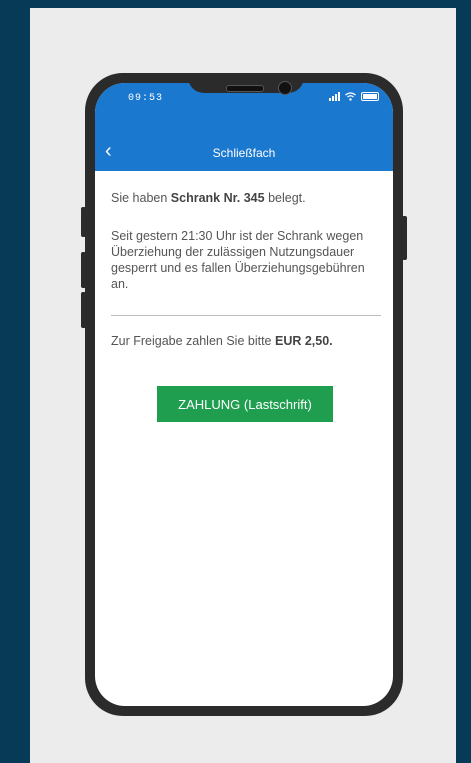  I want to click on locker-status-text: Sie haben Schrank Nr. 345 belegt., so click(246, 198).